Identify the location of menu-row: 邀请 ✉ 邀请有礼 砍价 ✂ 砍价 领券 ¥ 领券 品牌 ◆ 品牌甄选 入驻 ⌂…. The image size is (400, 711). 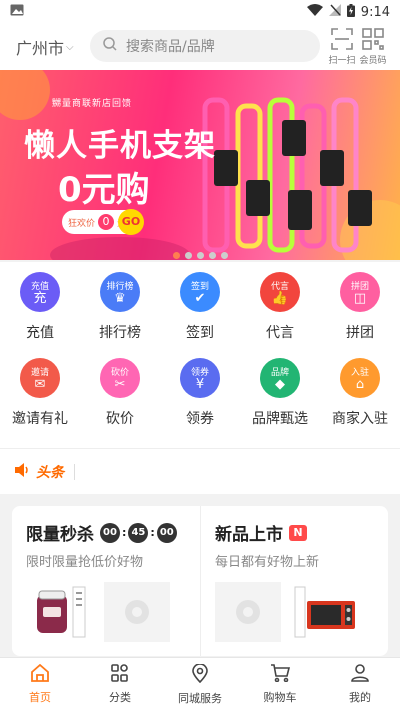
(200, 401).